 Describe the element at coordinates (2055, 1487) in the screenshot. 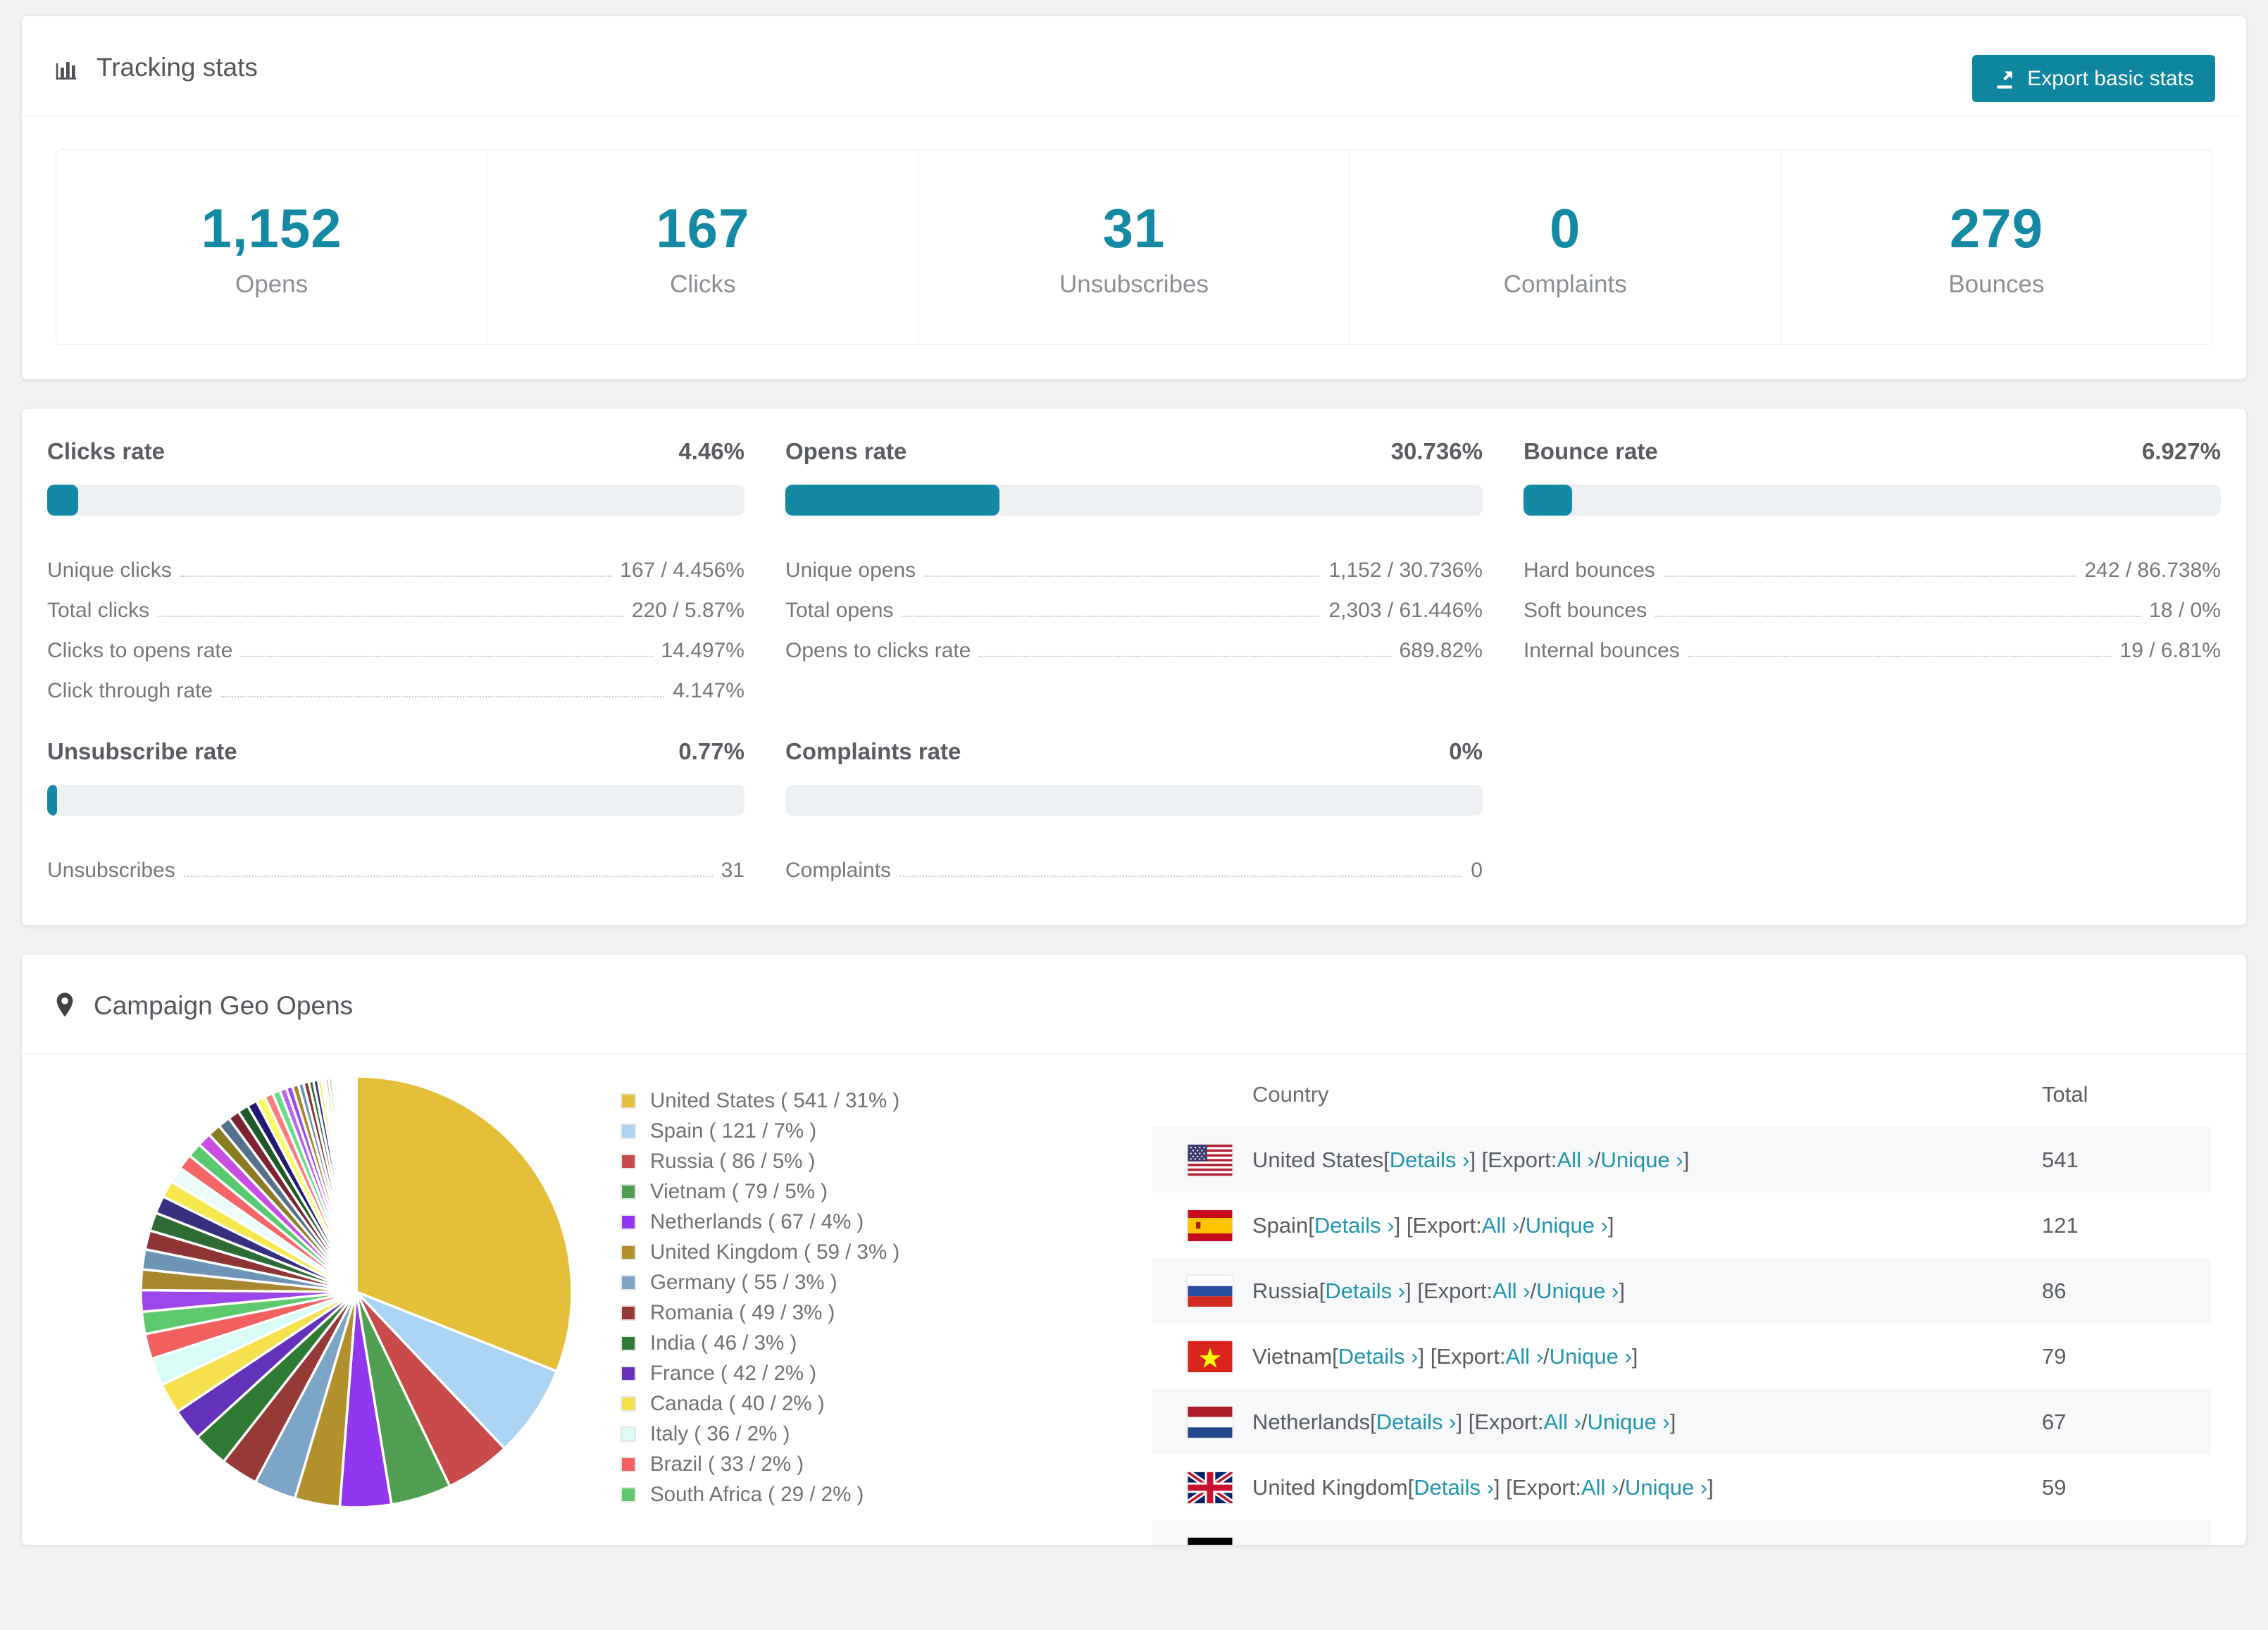

I see `total-value: 59` at that location.